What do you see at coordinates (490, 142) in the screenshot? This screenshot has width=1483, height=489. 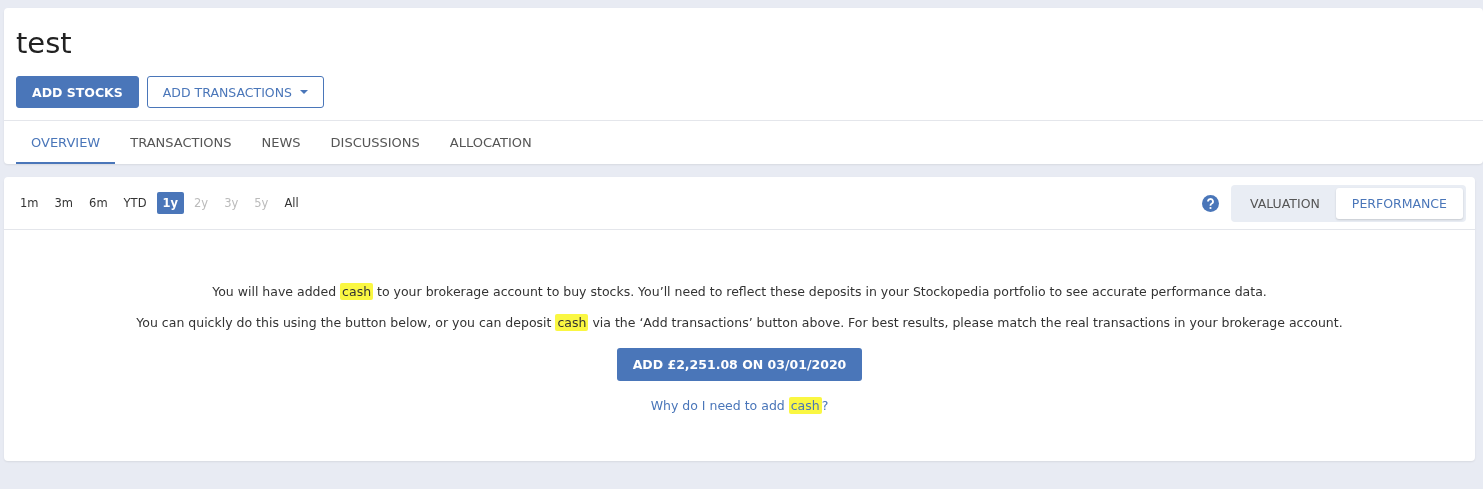 I see `tab: ALLOCATION` at bounding box center [490, 142].